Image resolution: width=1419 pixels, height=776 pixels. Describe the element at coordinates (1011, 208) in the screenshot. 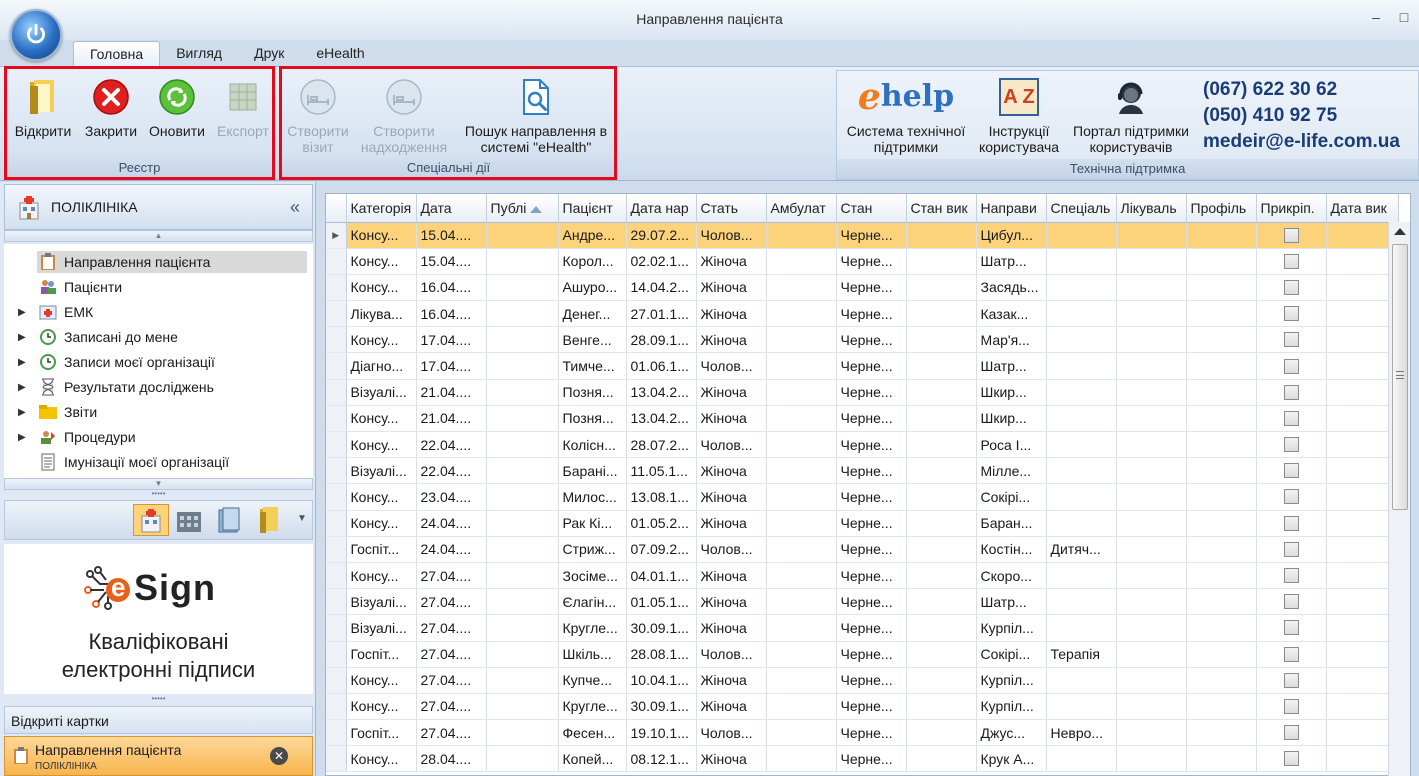

I see `column-header: Направи` at that location.